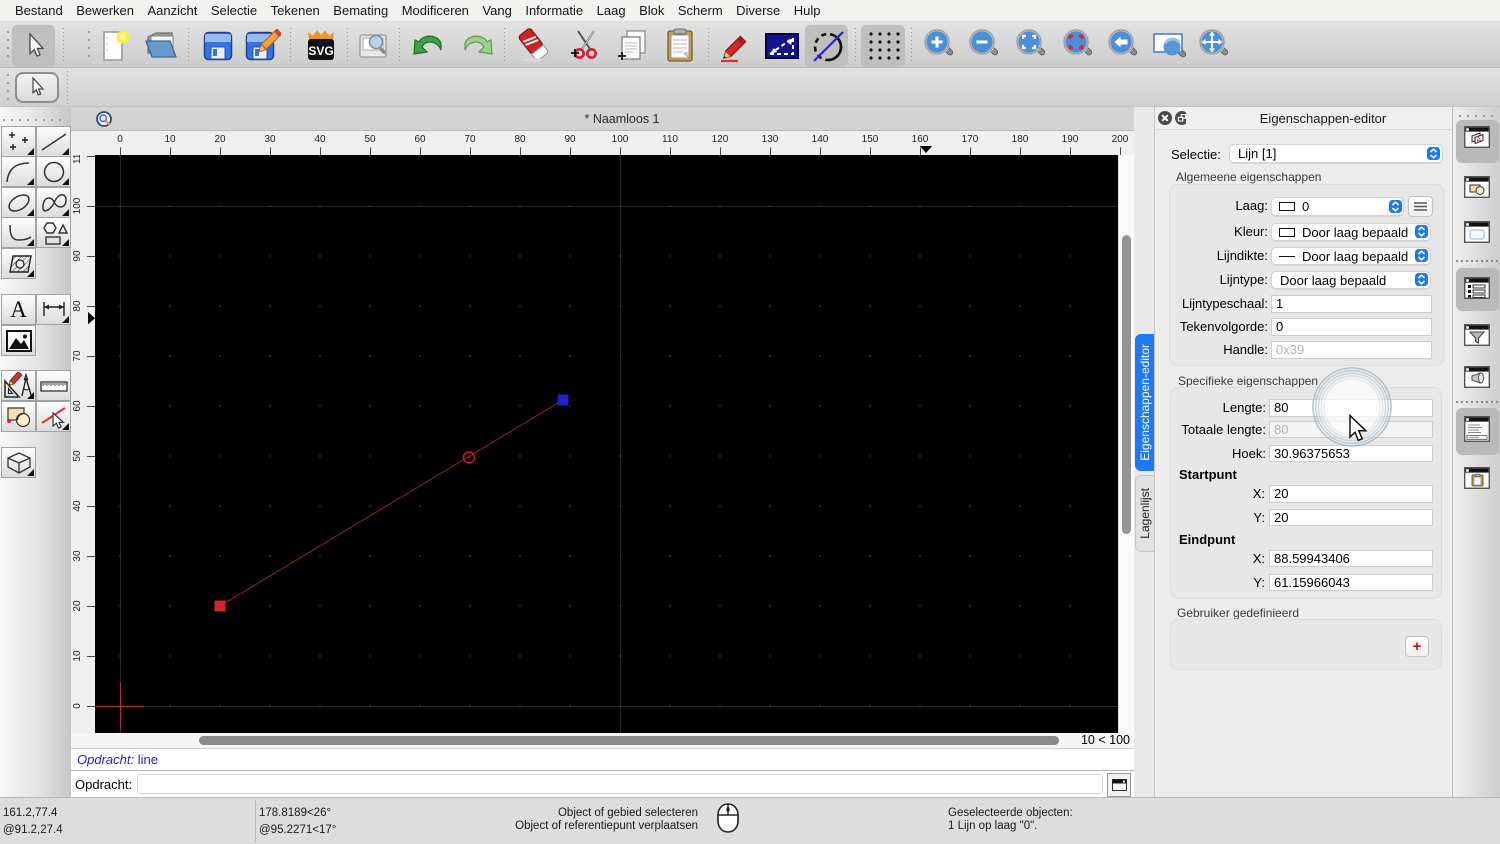 The height and width of the screenshot is (844, 1500). What do you see at coordinates (920, 139) in the screenshot?
I see `svg-text: 160` at bounding box center [920, 139].